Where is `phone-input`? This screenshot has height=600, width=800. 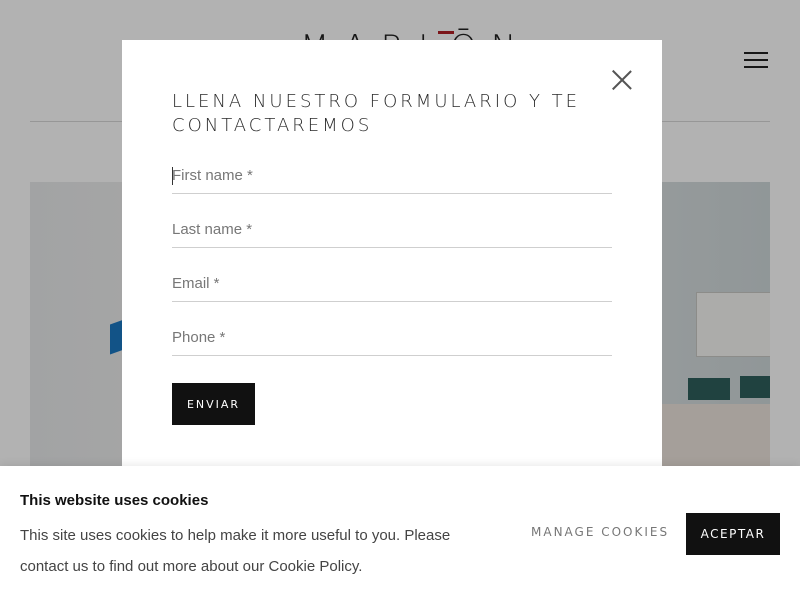 phone-input is located at coordinates (392, 337).